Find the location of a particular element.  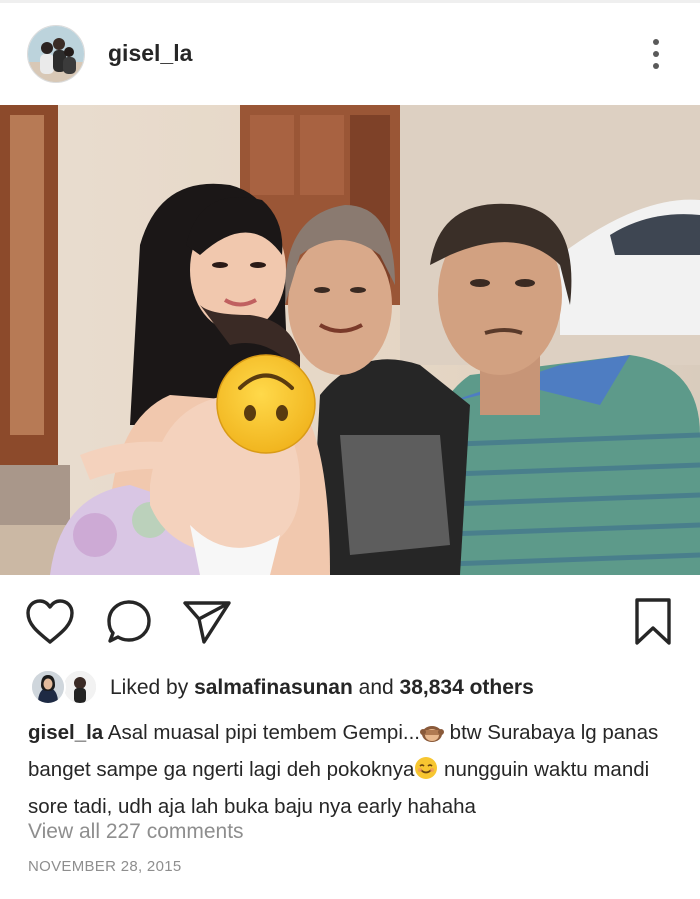

send-icon is located at coordinates (207, 622).